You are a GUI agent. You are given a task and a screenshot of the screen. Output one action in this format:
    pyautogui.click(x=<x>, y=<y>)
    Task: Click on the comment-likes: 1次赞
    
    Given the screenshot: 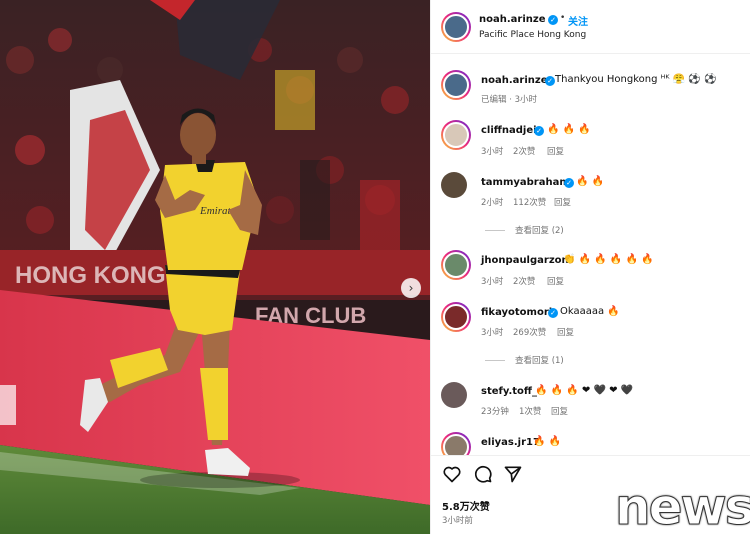 What is the action you would take?
    pyautogui.click(x=530, y=411)
    